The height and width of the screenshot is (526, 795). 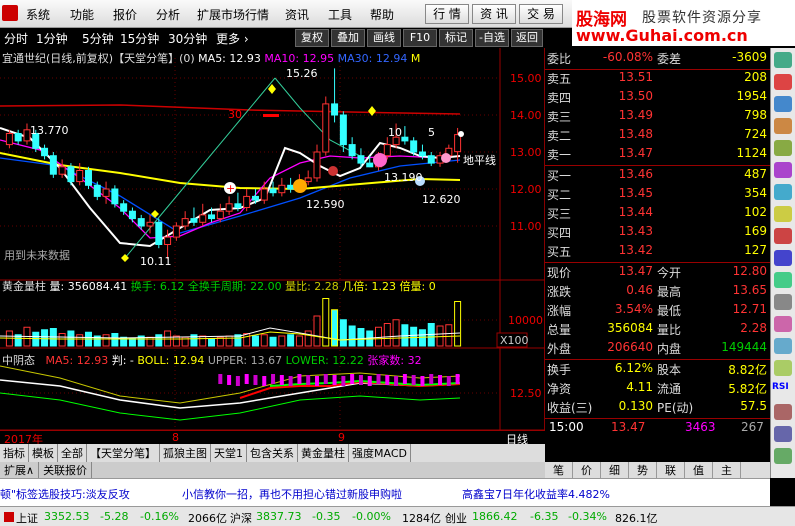 What do you see at coordinates (98, 58) in the screenshot?
I see `main-title: 宜通世纪(日线,前复权)【天堂分笔】(0)` at bounding box center [98, 58].